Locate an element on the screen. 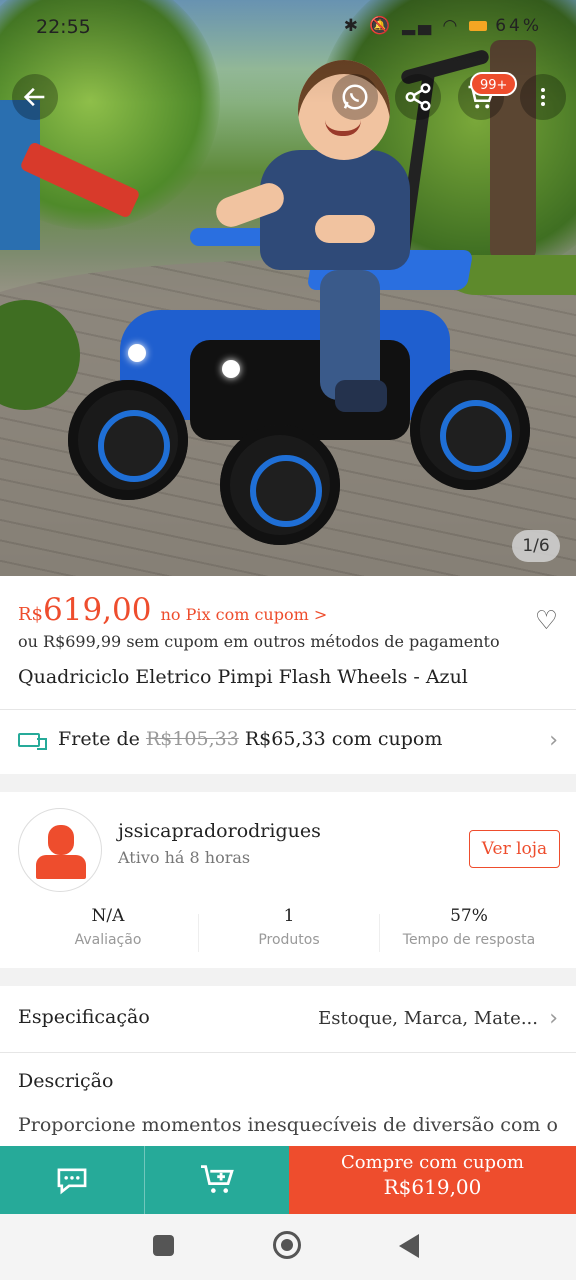 Image resolution: width=576 pixels, height=1280 pixels. back-button is located at coordinates (35, 97).